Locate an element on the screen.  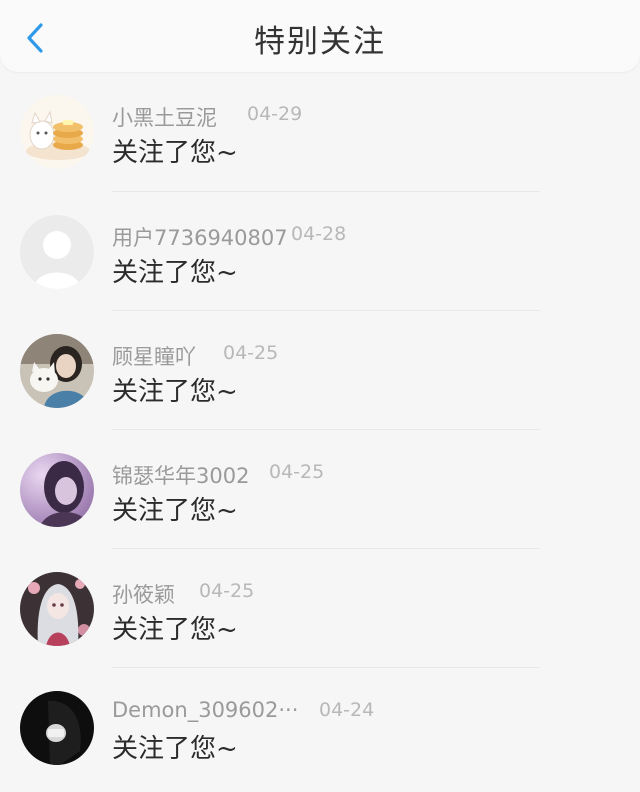
user-name: Demon_309602··· is located at coordinates (205, 710).